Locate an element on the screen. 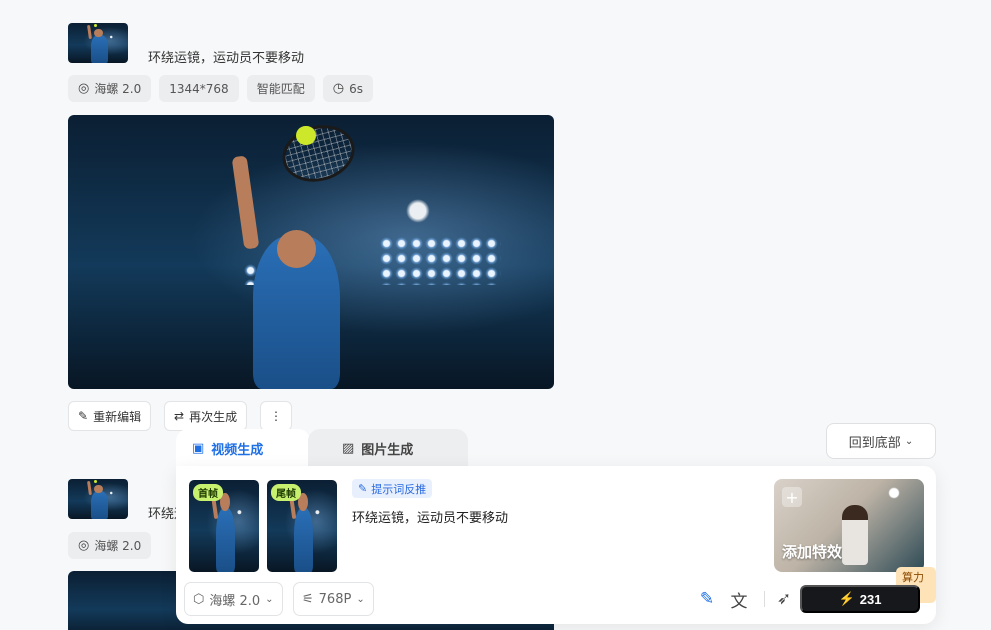  cube-icon: ⬡ is located at coordinates (199, 599).